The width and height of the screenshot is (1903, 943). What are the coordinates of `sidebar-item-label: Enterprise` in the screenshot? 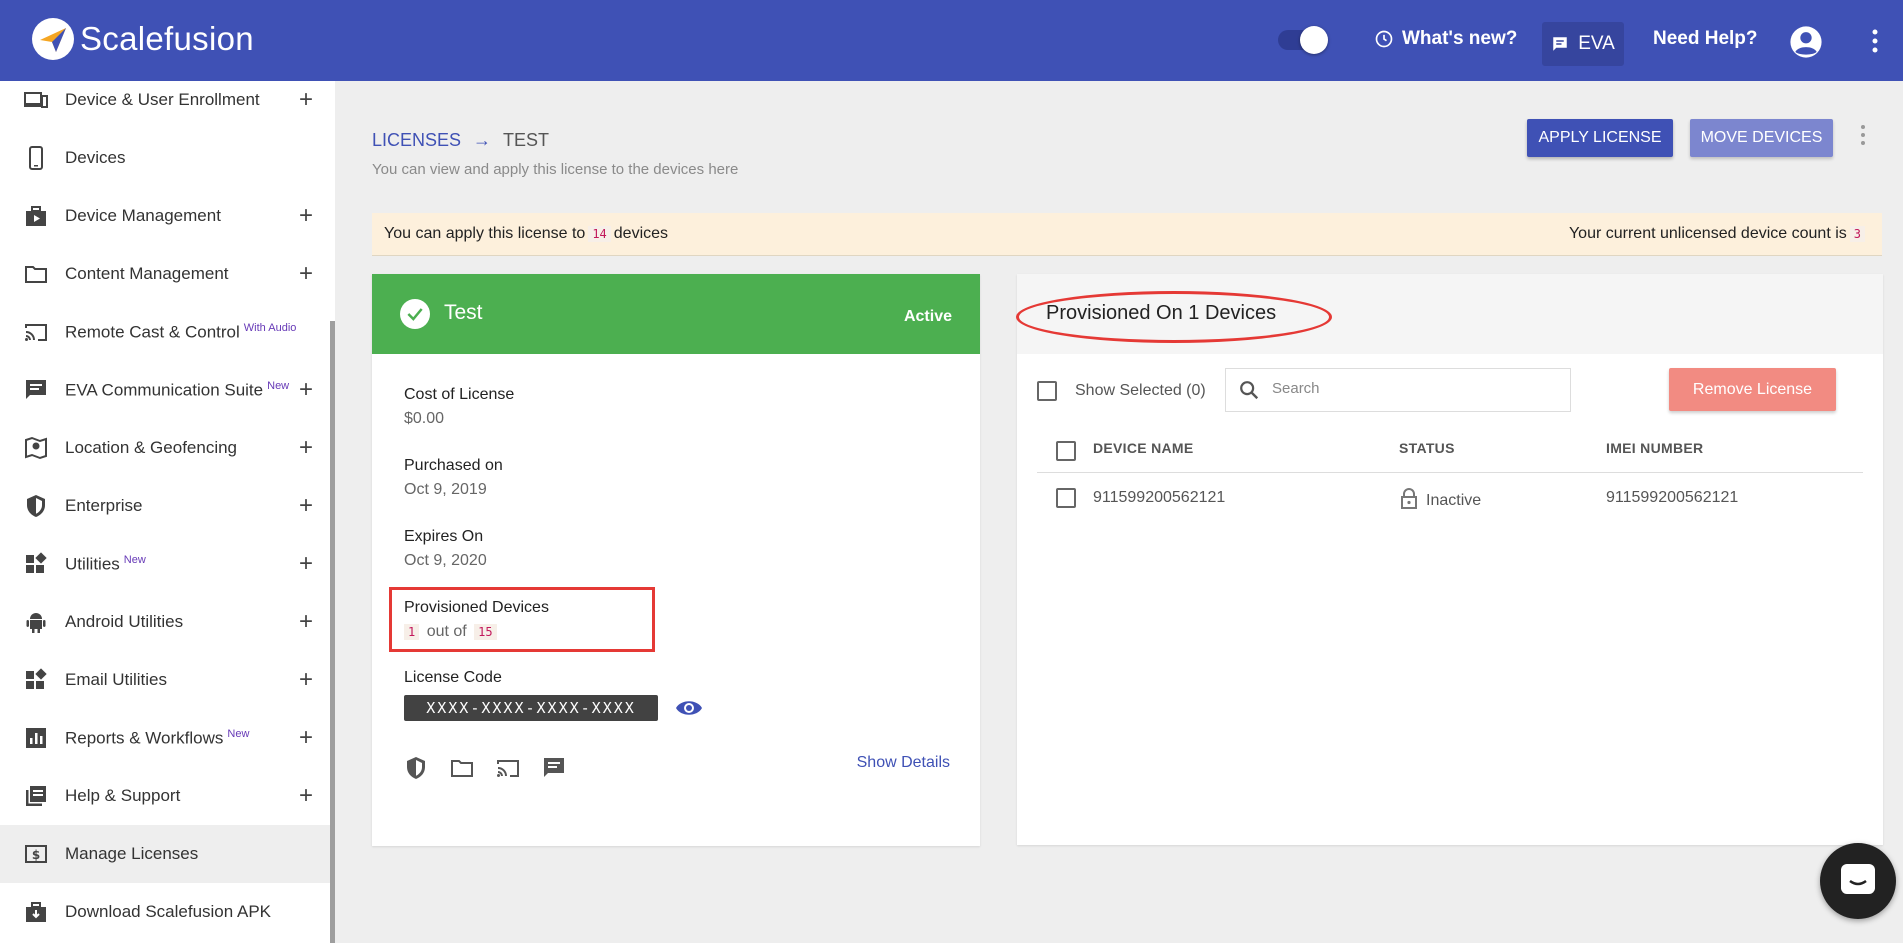 It's located at (104, 505).